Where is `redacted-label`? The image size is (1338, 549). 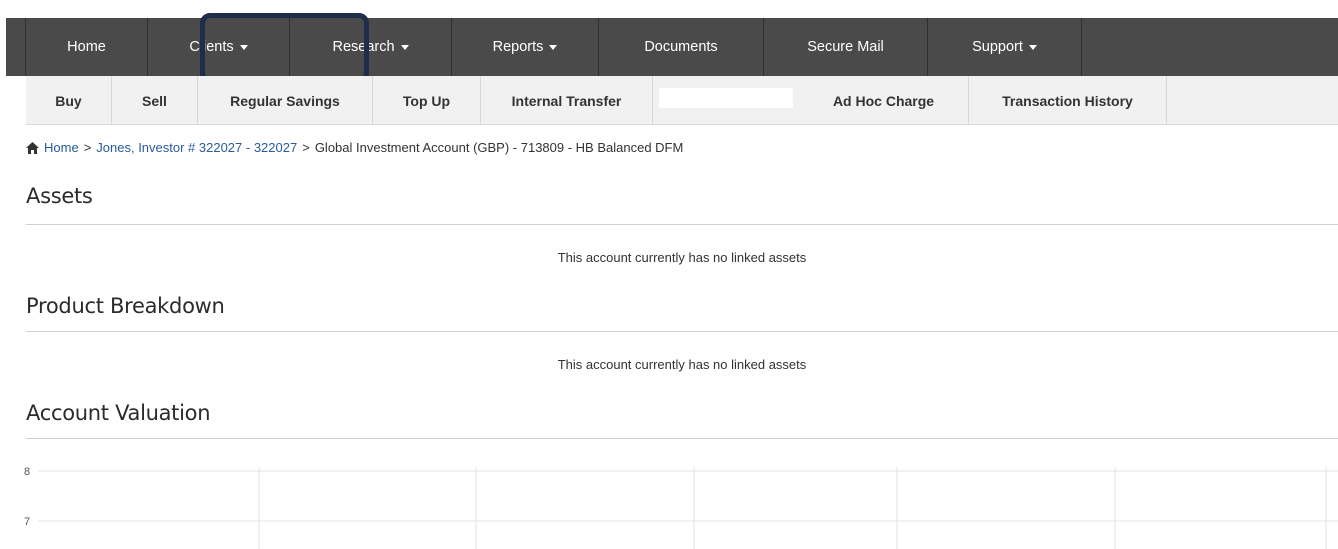 redacted-label is located at coordinates (726, 98).